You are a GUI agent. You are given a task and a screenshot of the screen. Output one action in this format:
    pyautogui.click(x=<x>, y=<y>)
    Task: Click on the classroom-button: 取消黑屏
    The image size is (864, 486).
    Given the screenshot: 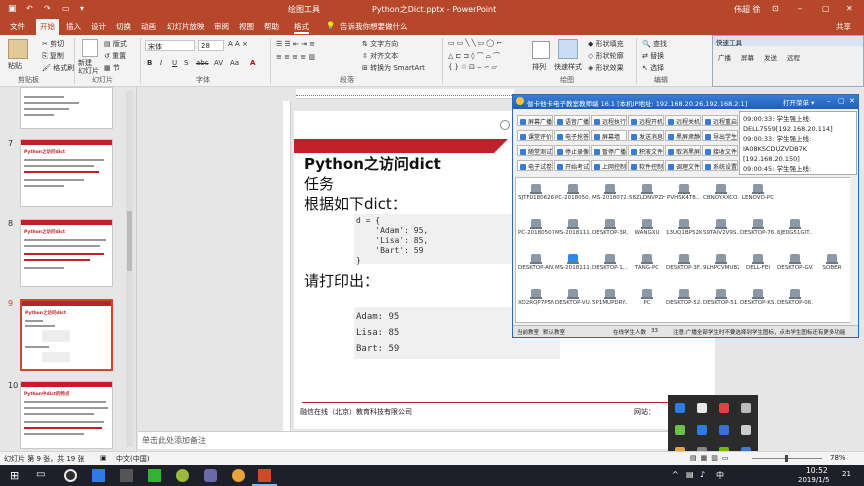 What is the action you would take?
    pyautogui.click(x=683, y=150)
    